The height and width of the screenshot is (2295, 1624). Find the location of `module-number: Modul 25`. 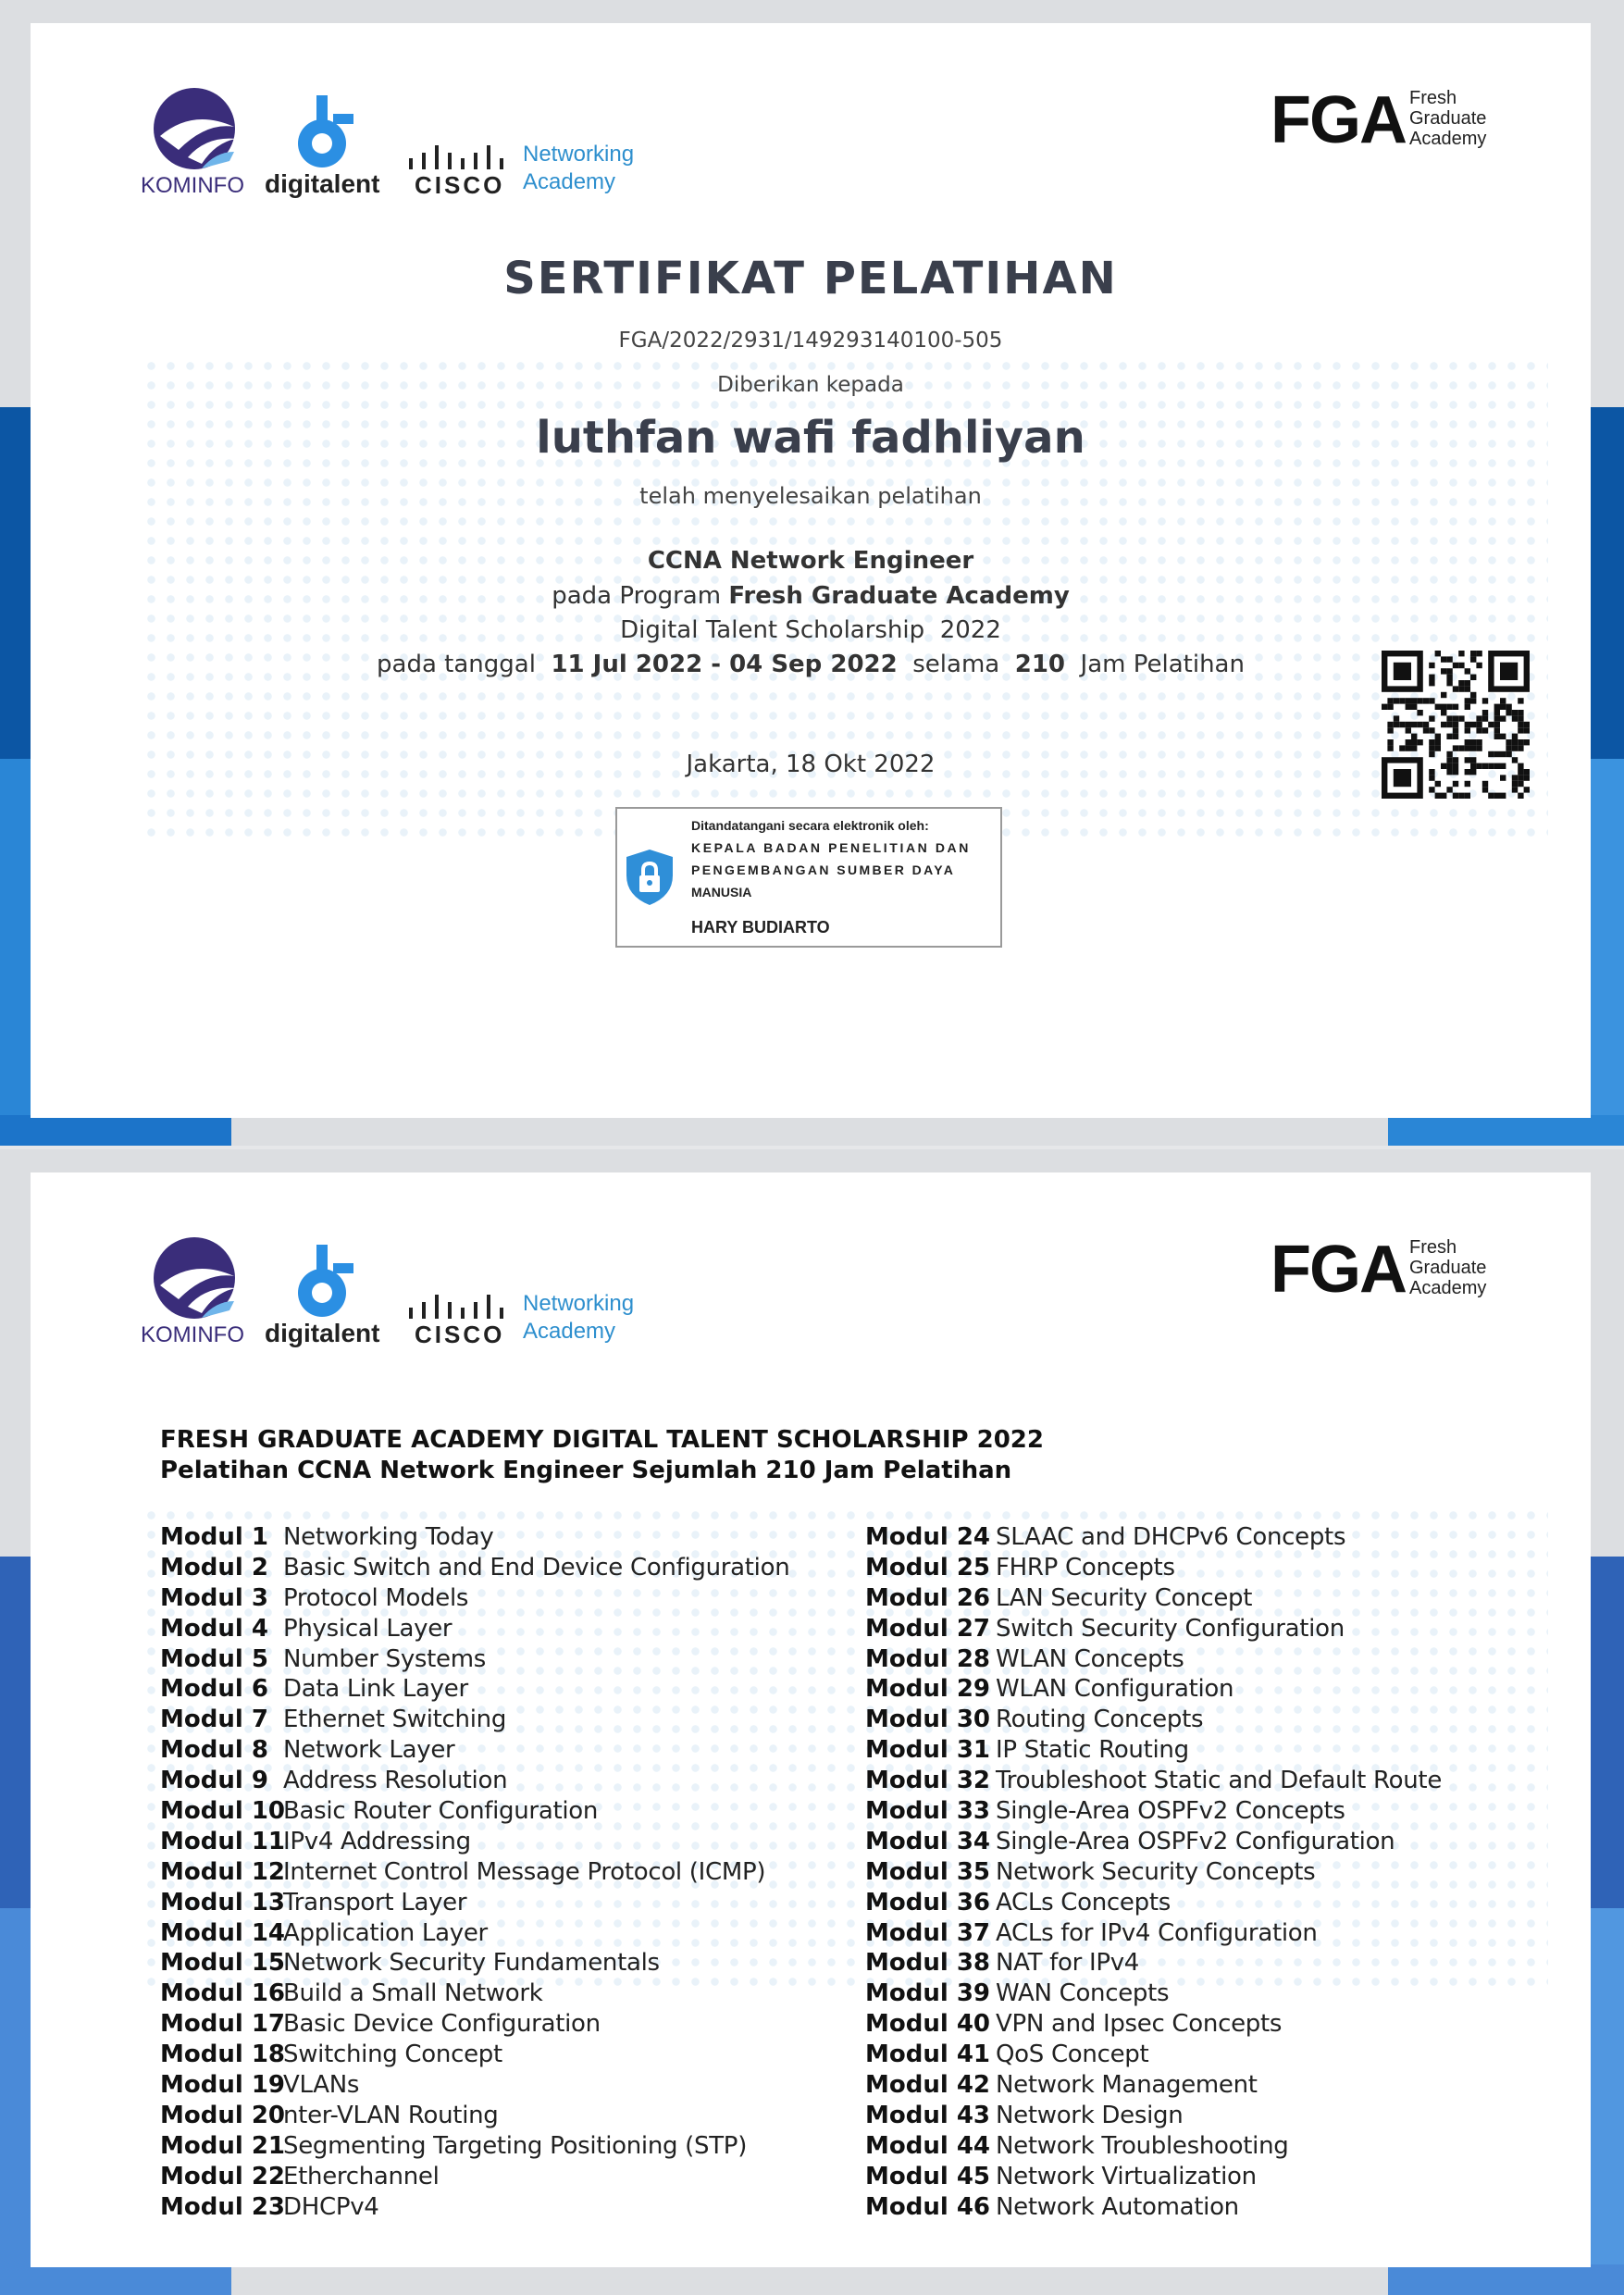

module-number: Modul 25 is located at coordinates (928, 1568).